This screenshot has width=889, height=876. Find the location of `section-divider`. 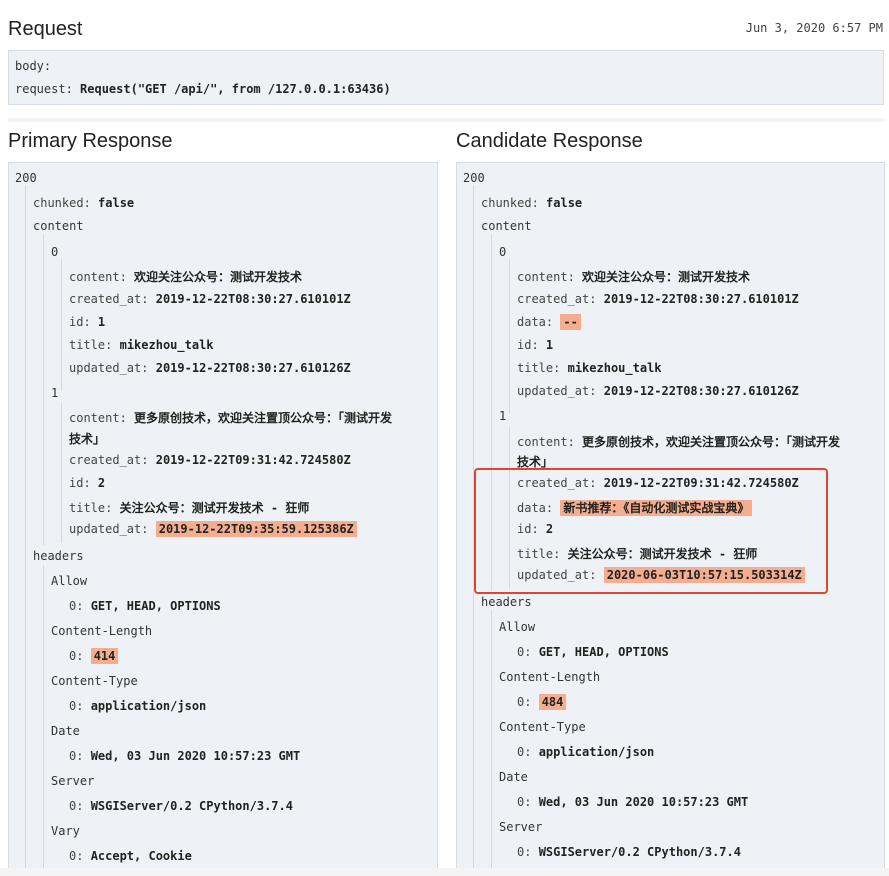

section-divider is located at coordinates (446, 120).